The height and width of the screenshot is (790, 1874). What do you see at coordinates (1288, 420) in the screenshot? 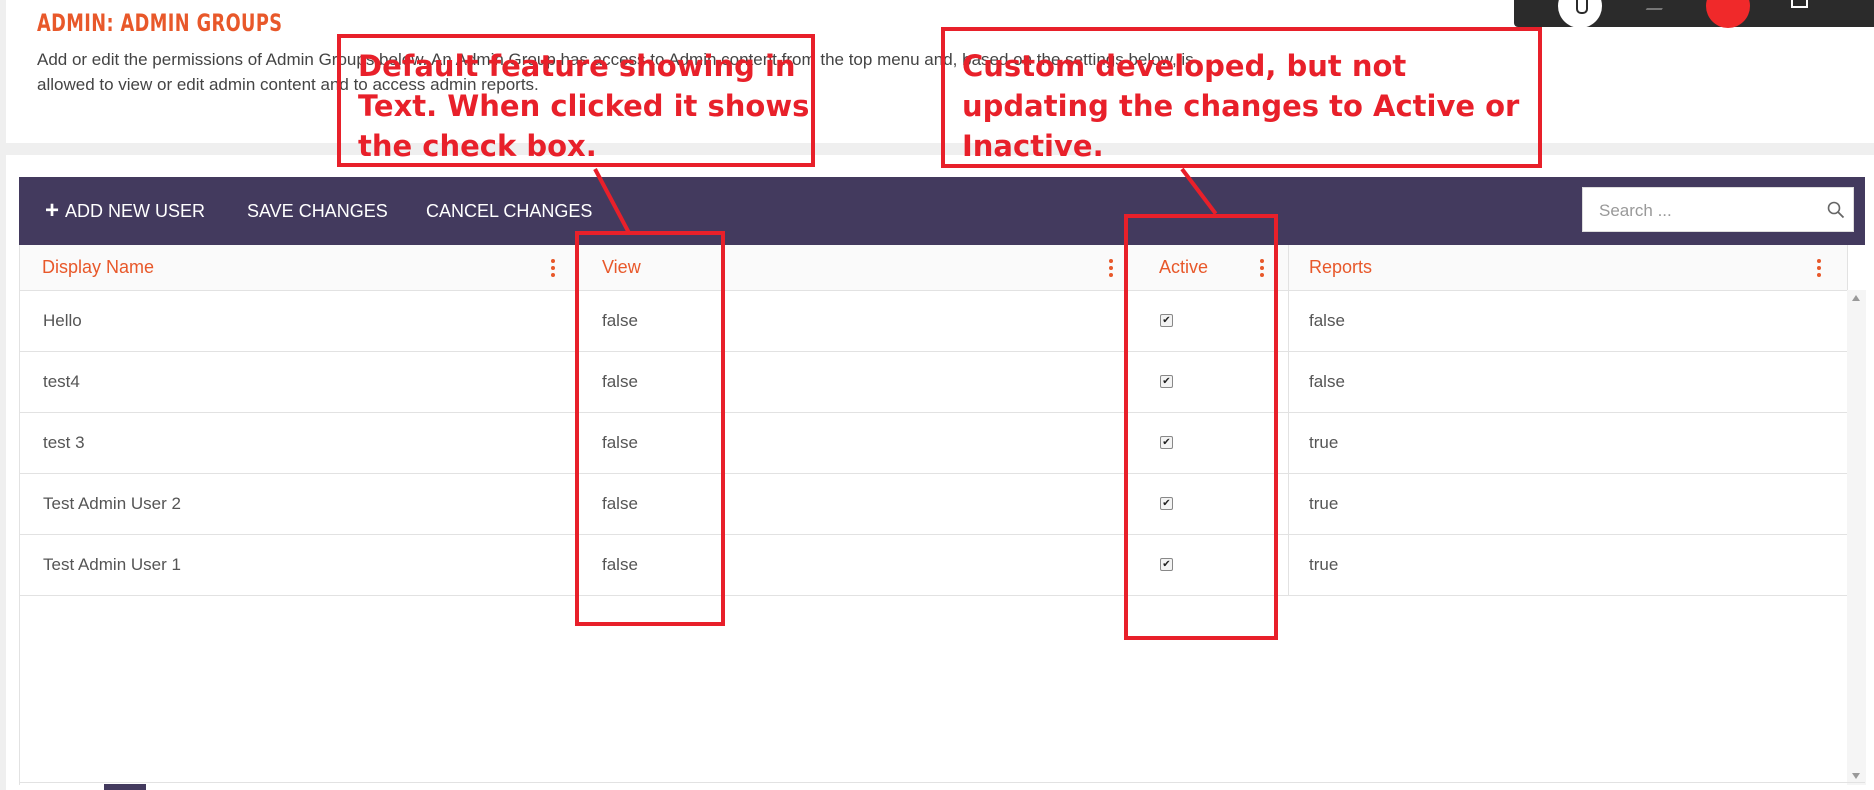
I see `column-divider` at bounding box center [1288, 420].